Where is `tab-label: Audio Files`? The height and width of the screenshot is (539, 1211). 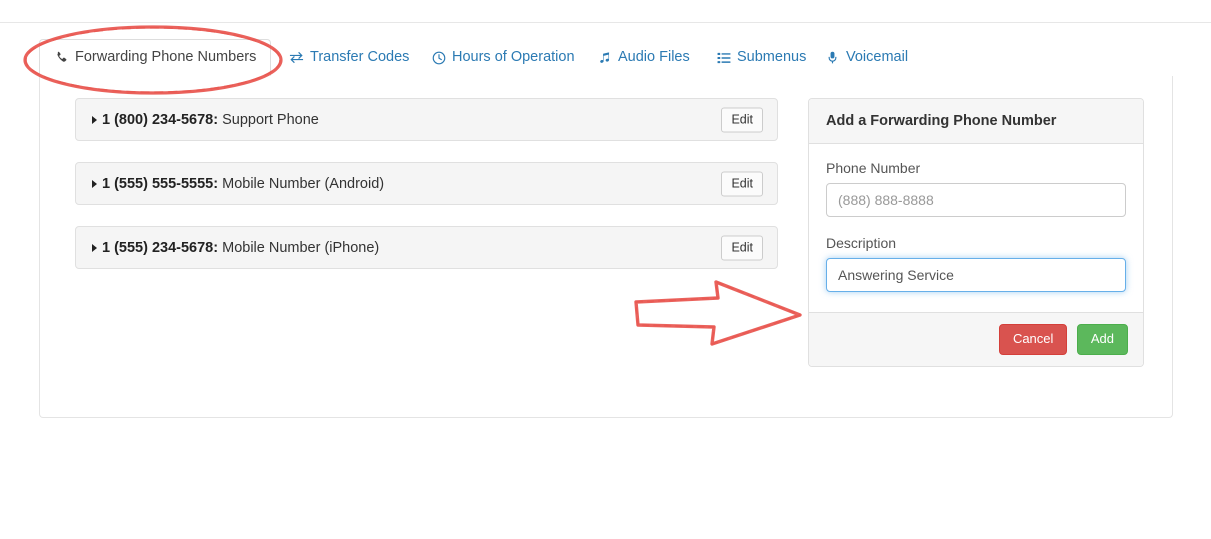
tab-label: Audio Files is located at coordinates (654, 57).